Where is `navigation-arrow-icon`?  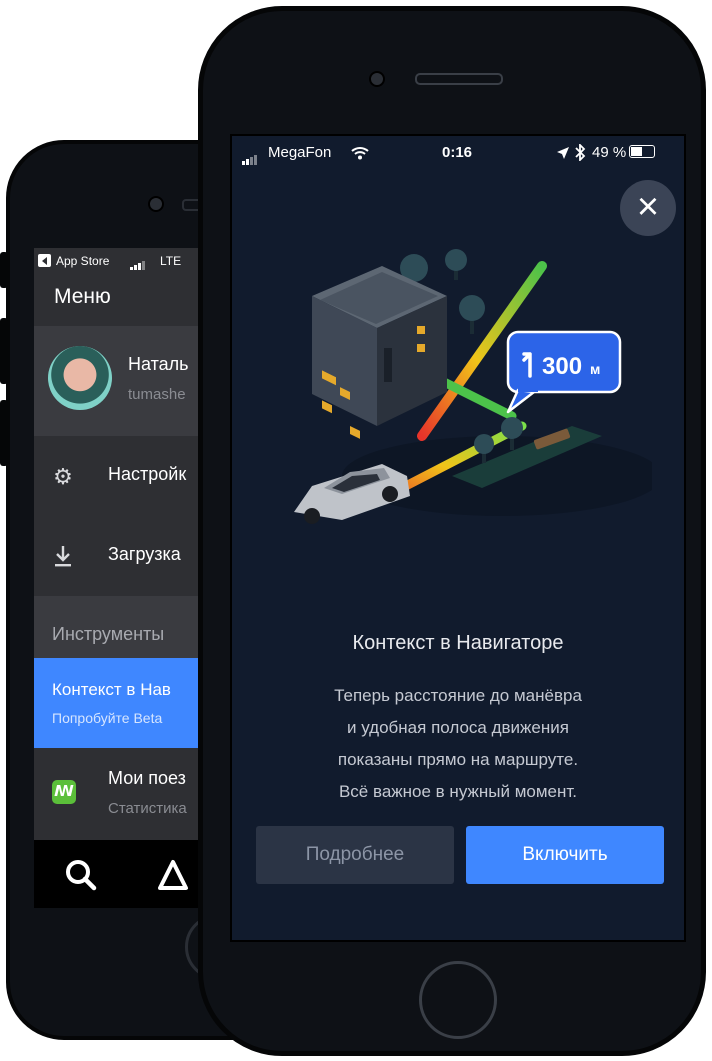 navigation-arrow-icon is located at coordinates (173, 875).